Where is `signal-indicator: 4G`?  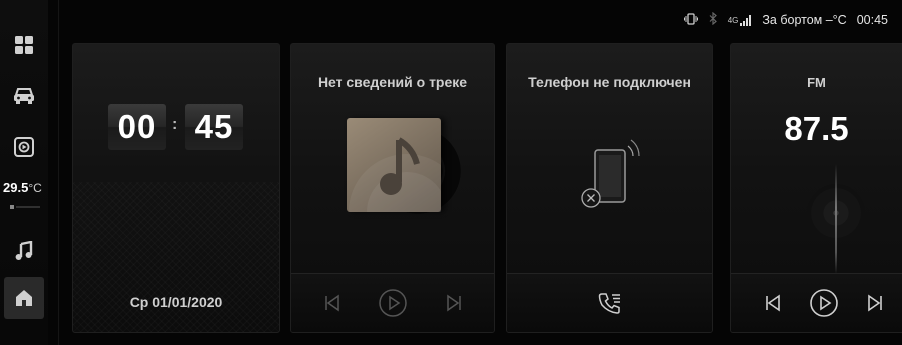
signal-indicator: 4G is located at coordinates (740, 20).